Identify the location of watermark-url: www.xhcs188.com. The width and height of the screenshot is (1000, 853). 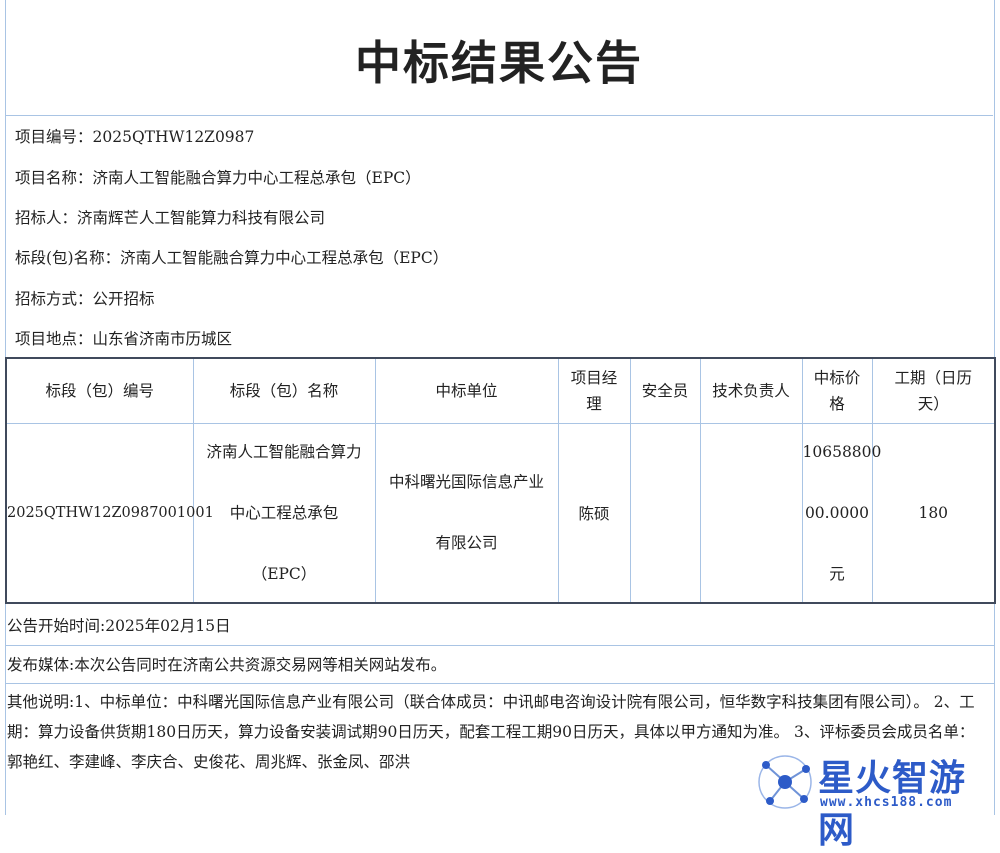
(886, 802).